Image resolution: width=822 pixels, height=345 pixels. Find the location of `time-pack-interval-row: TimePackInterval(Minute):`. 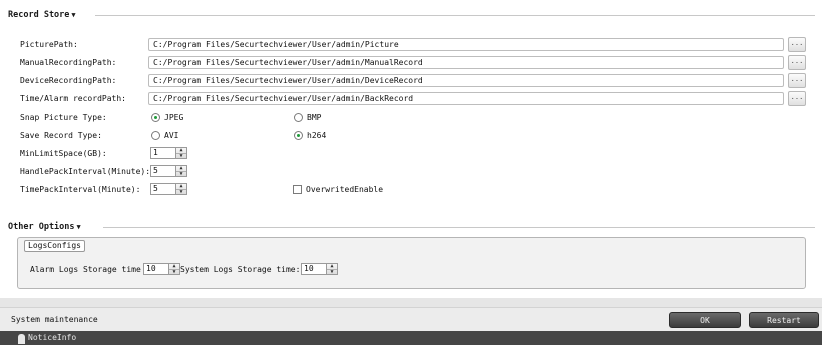

time-pack-interval-row: TimePackInterval(Minute): is located at coordinates (84, 189).